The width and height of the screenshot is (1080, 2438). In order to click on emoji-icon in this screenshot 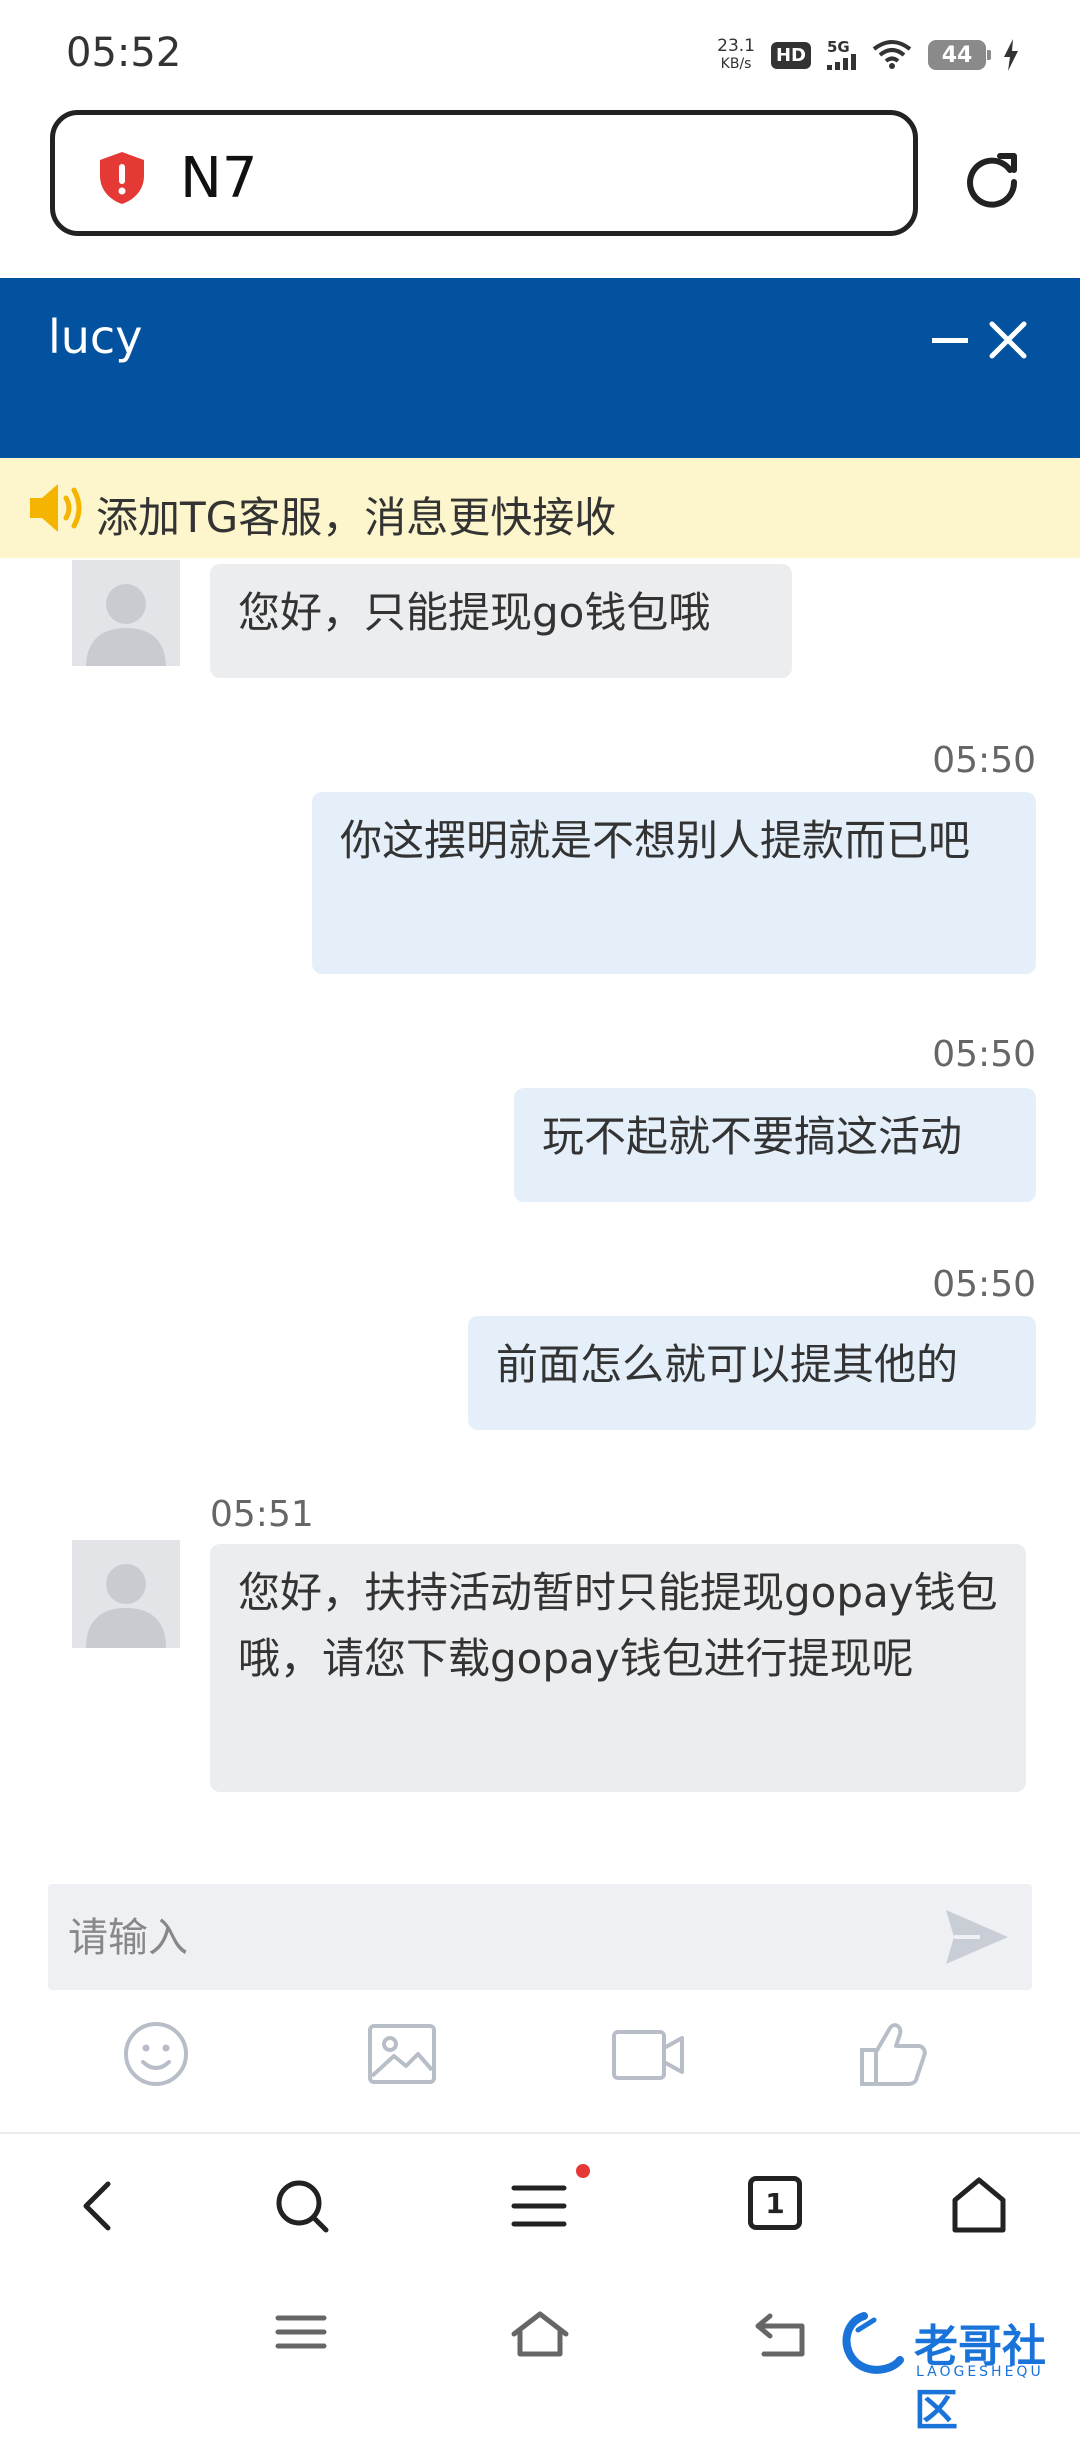, I will do `click(156, 2054)`.